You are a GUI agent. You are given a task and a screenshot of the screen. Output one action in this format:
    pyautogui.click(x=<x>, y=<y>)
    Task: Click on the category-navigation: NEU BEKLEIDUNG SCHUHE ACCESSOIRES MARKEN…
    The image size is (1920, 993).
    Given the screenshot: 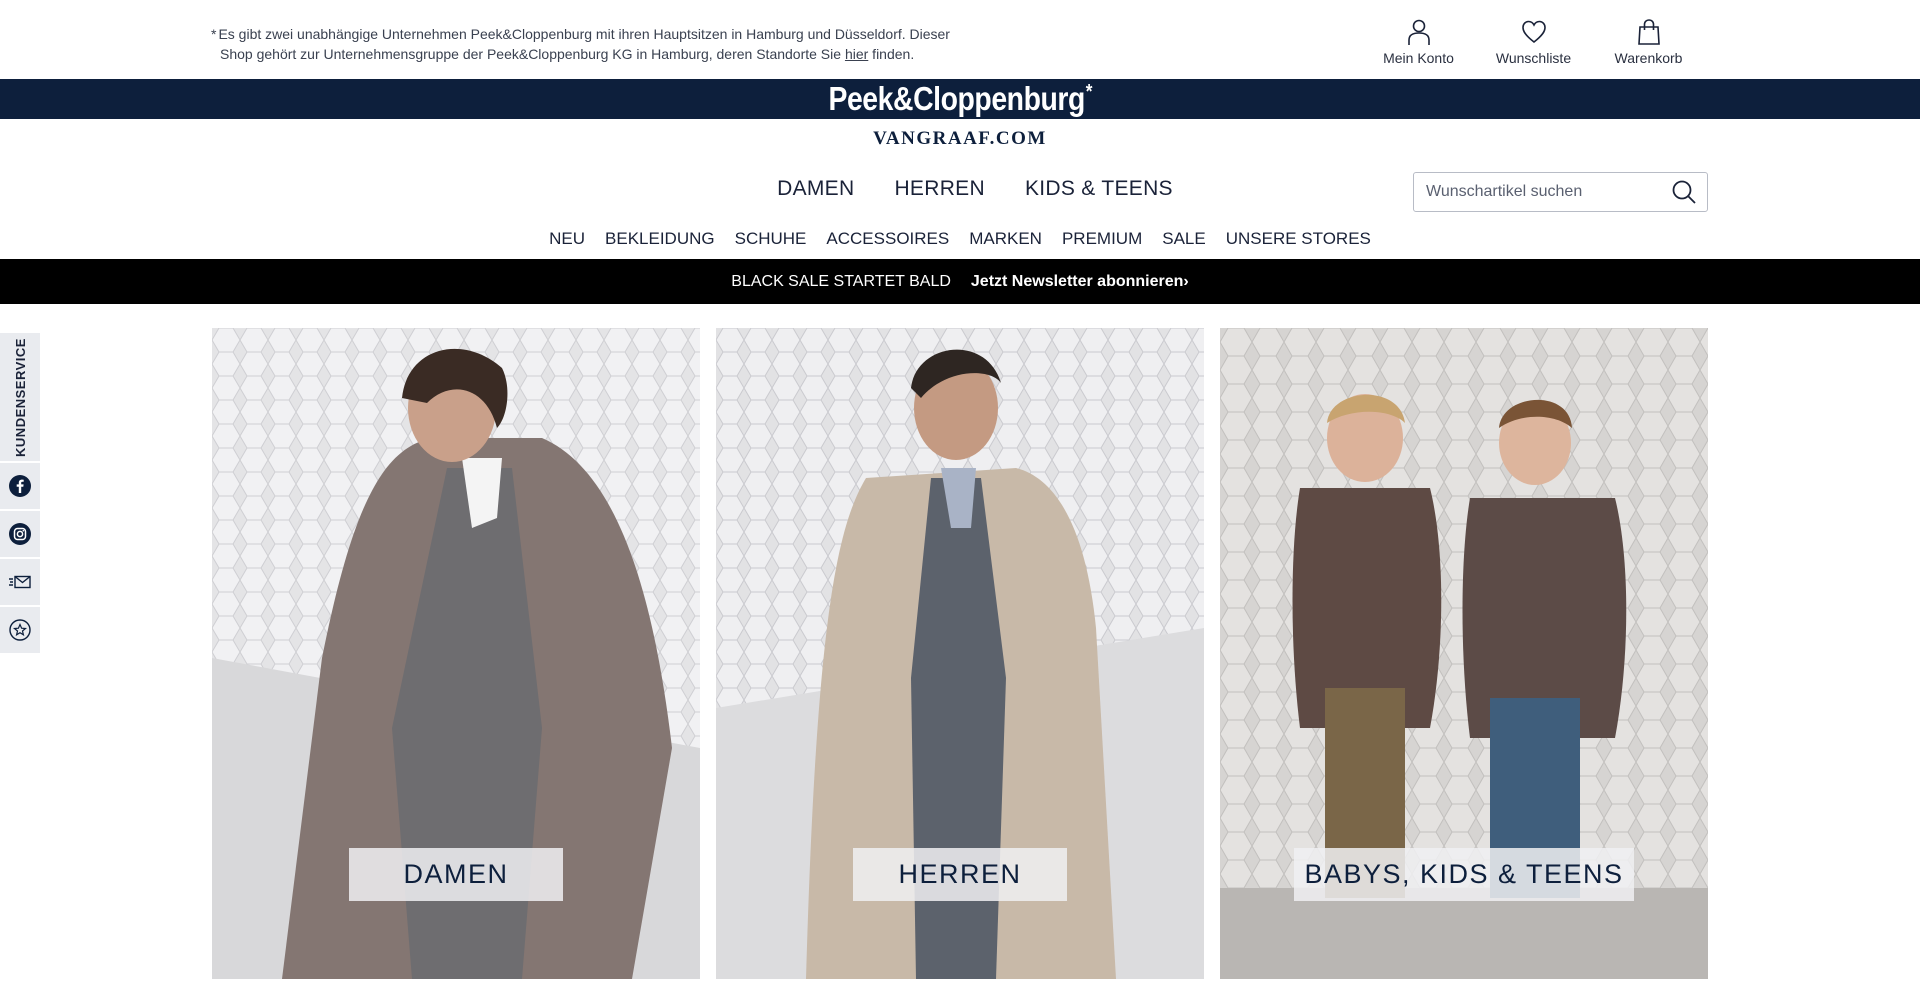 What is the action you would take?
    pyautogui.click(x=960, y=239)
    